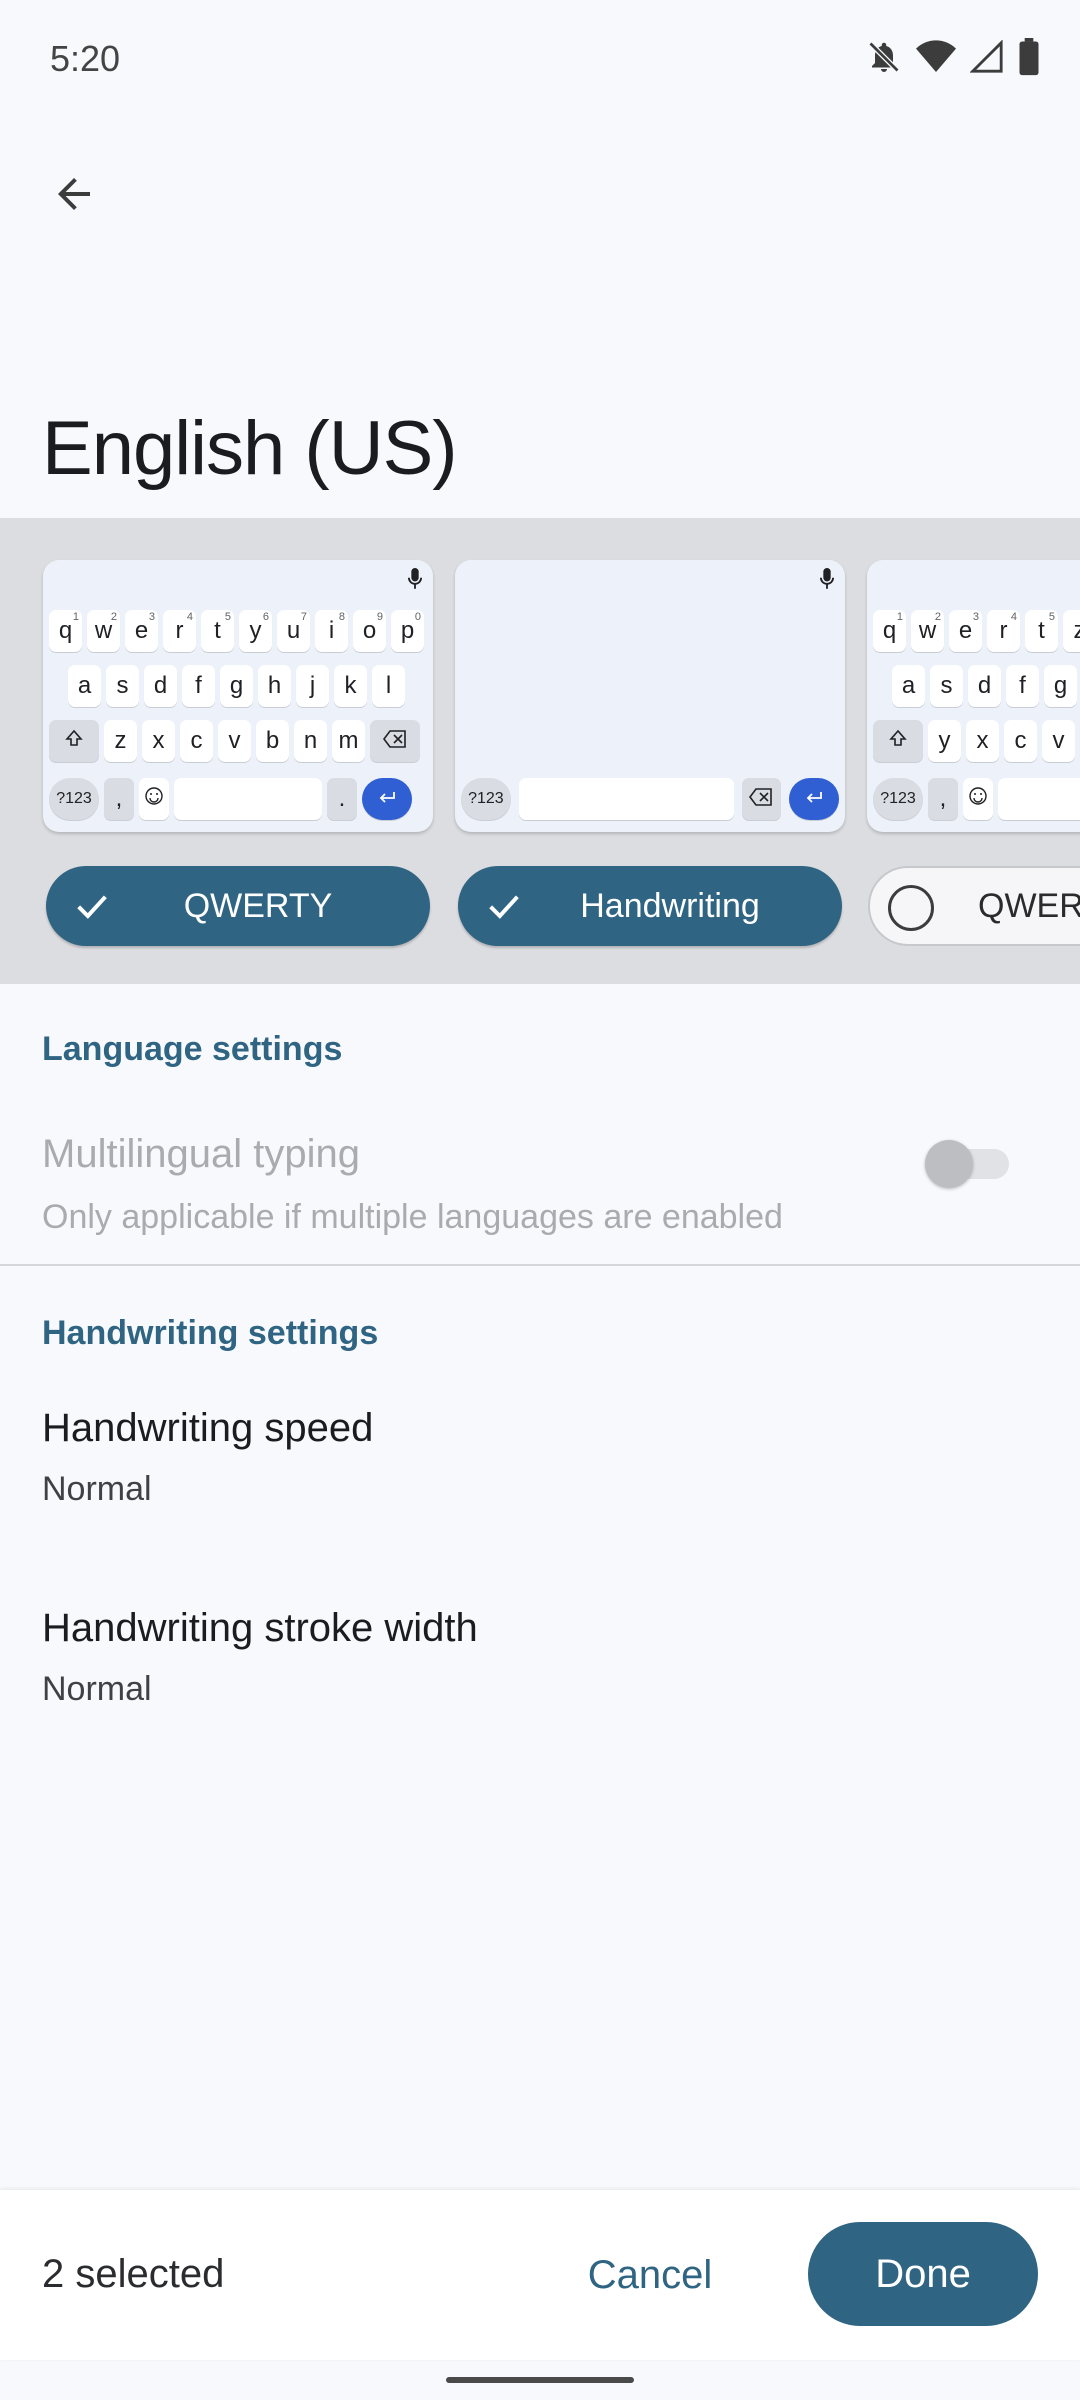 Image resolution: width=1080 pixels, height=2400 pixels. I want to click on battery-icon, so click(1029, 57).